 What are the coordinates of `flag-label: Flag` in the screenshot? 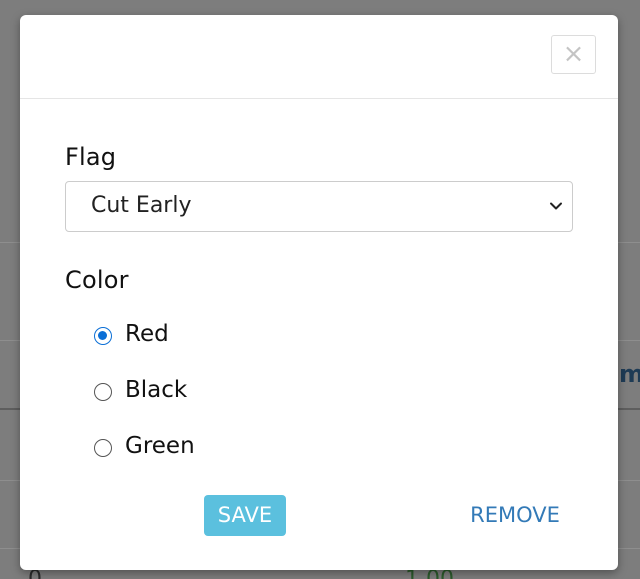 It's located at (91, 157).